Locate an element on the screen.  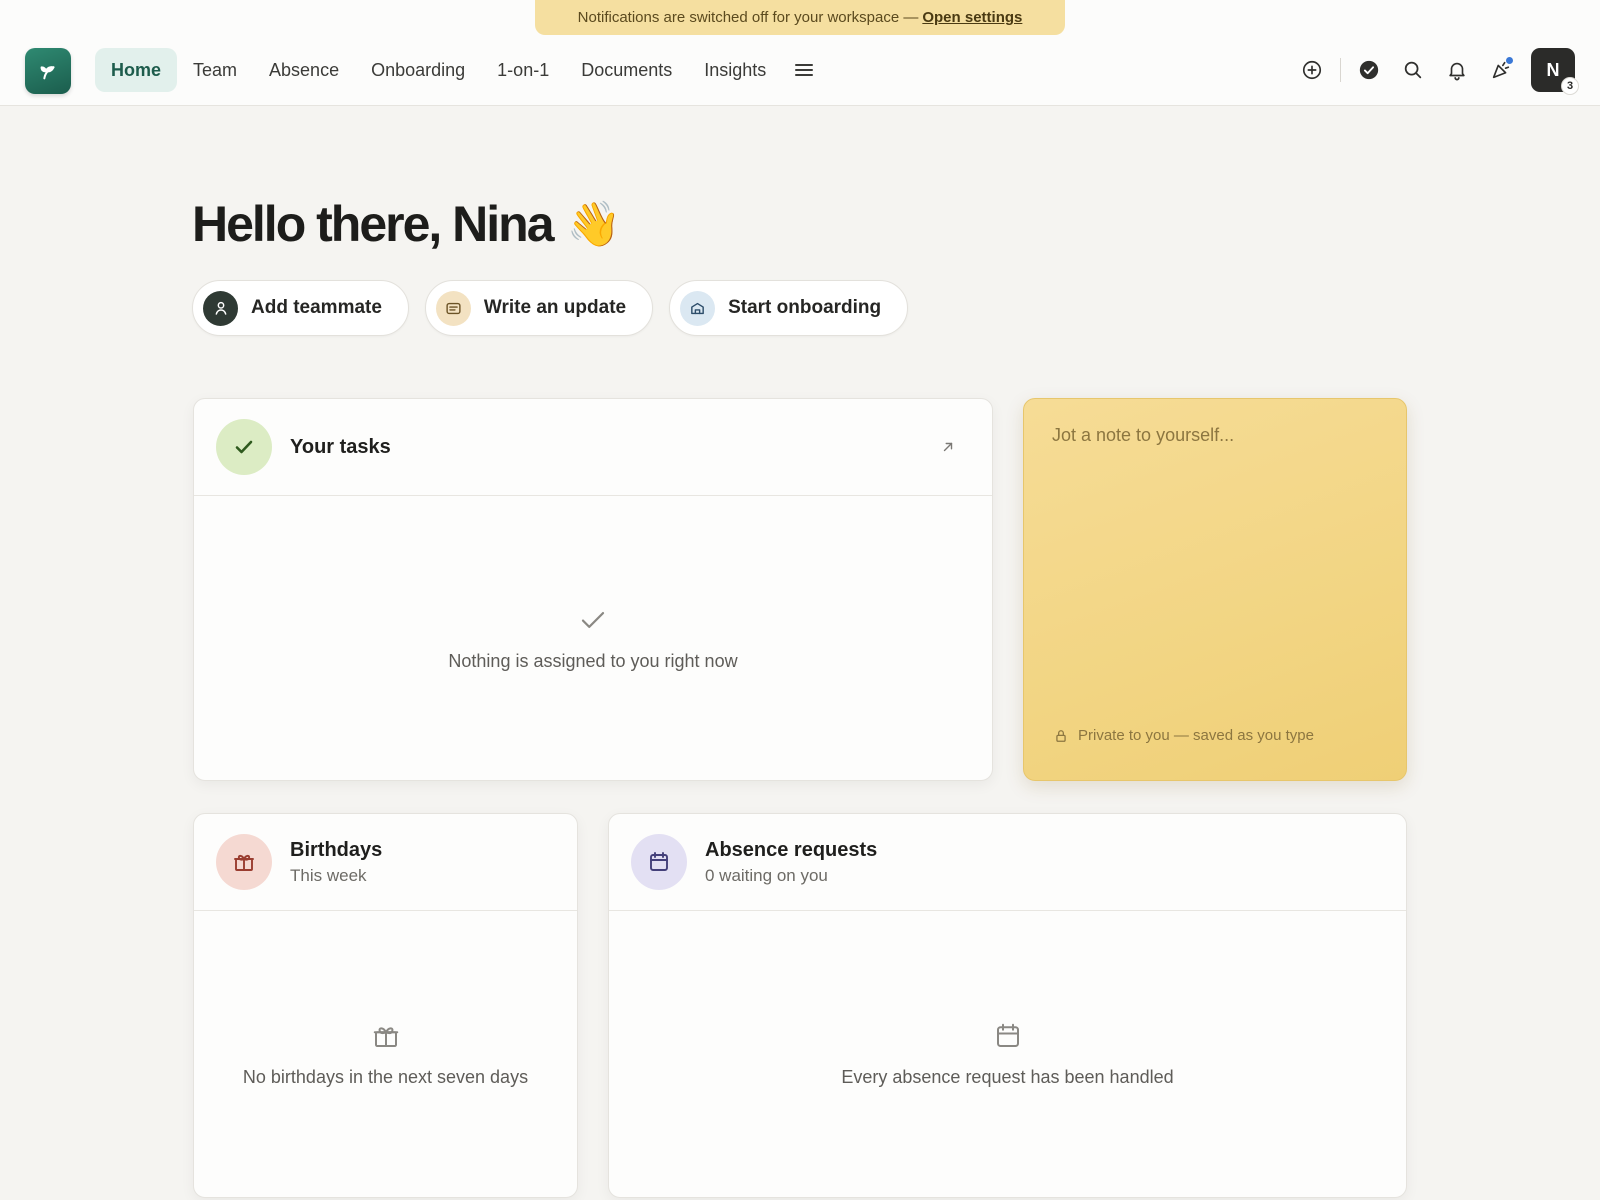
nav-item-team: Team is located at coordinates (215, 70).